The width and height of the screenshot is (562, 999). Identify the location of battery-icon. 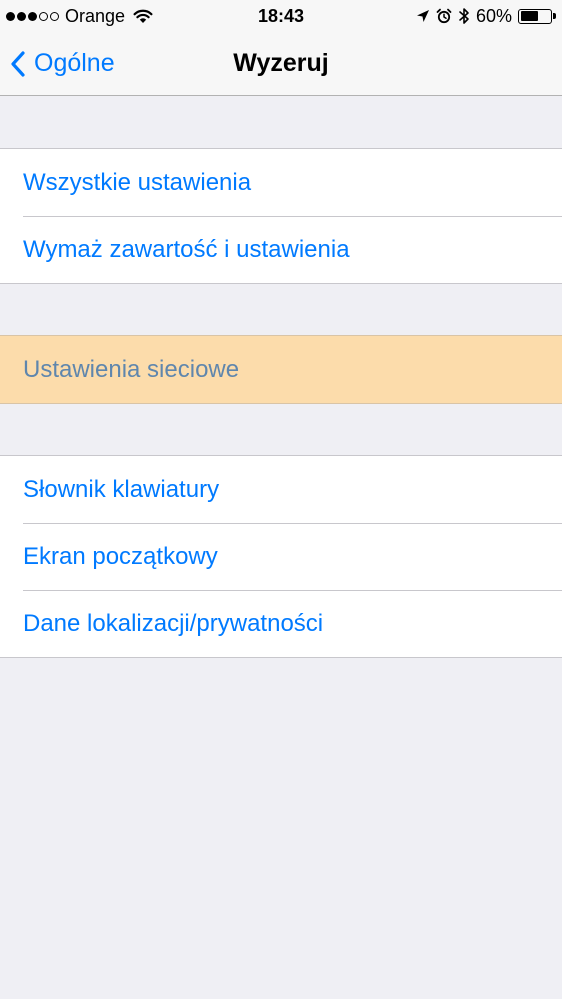
(537, 16).